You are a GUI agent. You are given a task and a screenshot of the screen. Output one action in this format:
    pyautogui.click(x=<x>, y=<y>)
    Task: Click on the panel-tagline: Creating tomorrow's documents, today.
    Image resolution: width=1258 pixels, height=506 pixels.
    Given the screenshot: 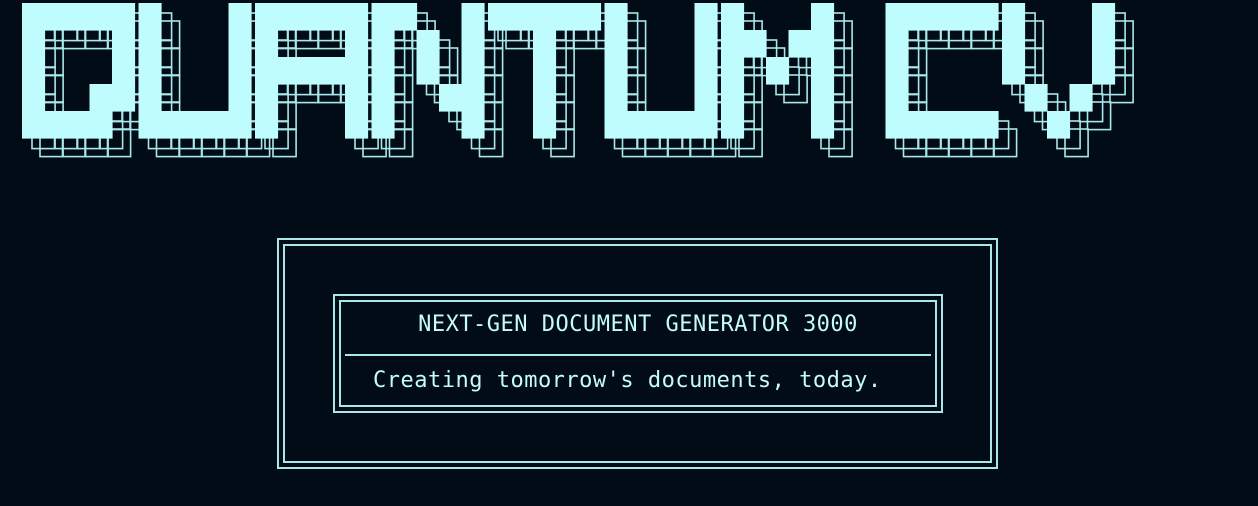 What is the action you would take?
    pyautogui.click(x=627, y=380)
    